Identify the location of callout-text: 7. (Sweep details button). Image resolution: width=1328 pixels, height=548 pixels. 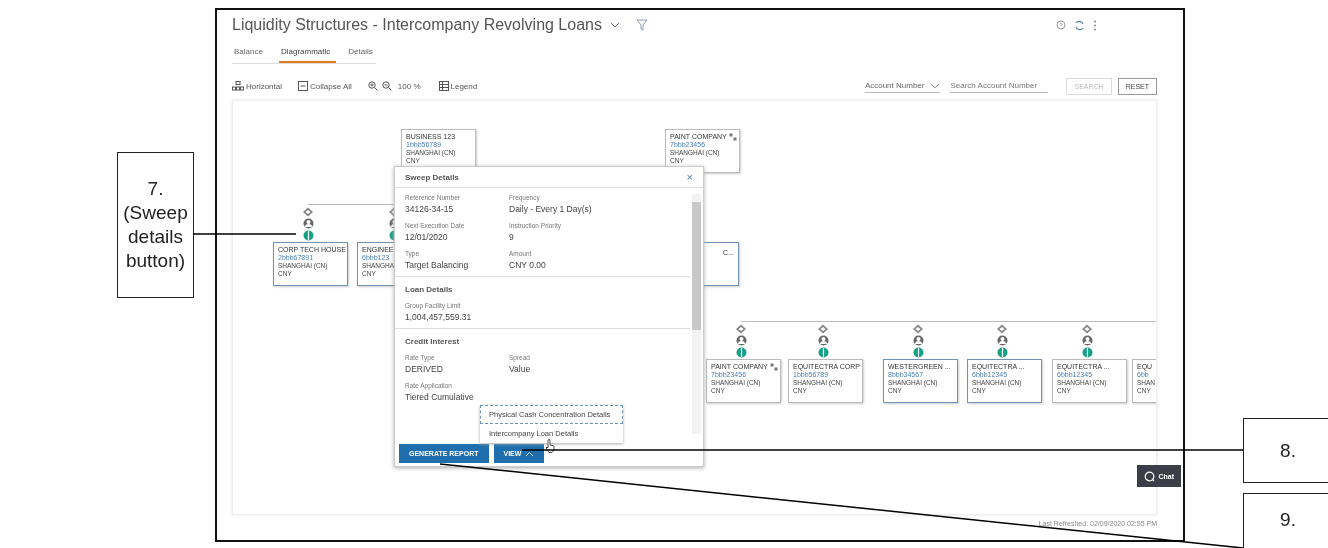
(155, 225).